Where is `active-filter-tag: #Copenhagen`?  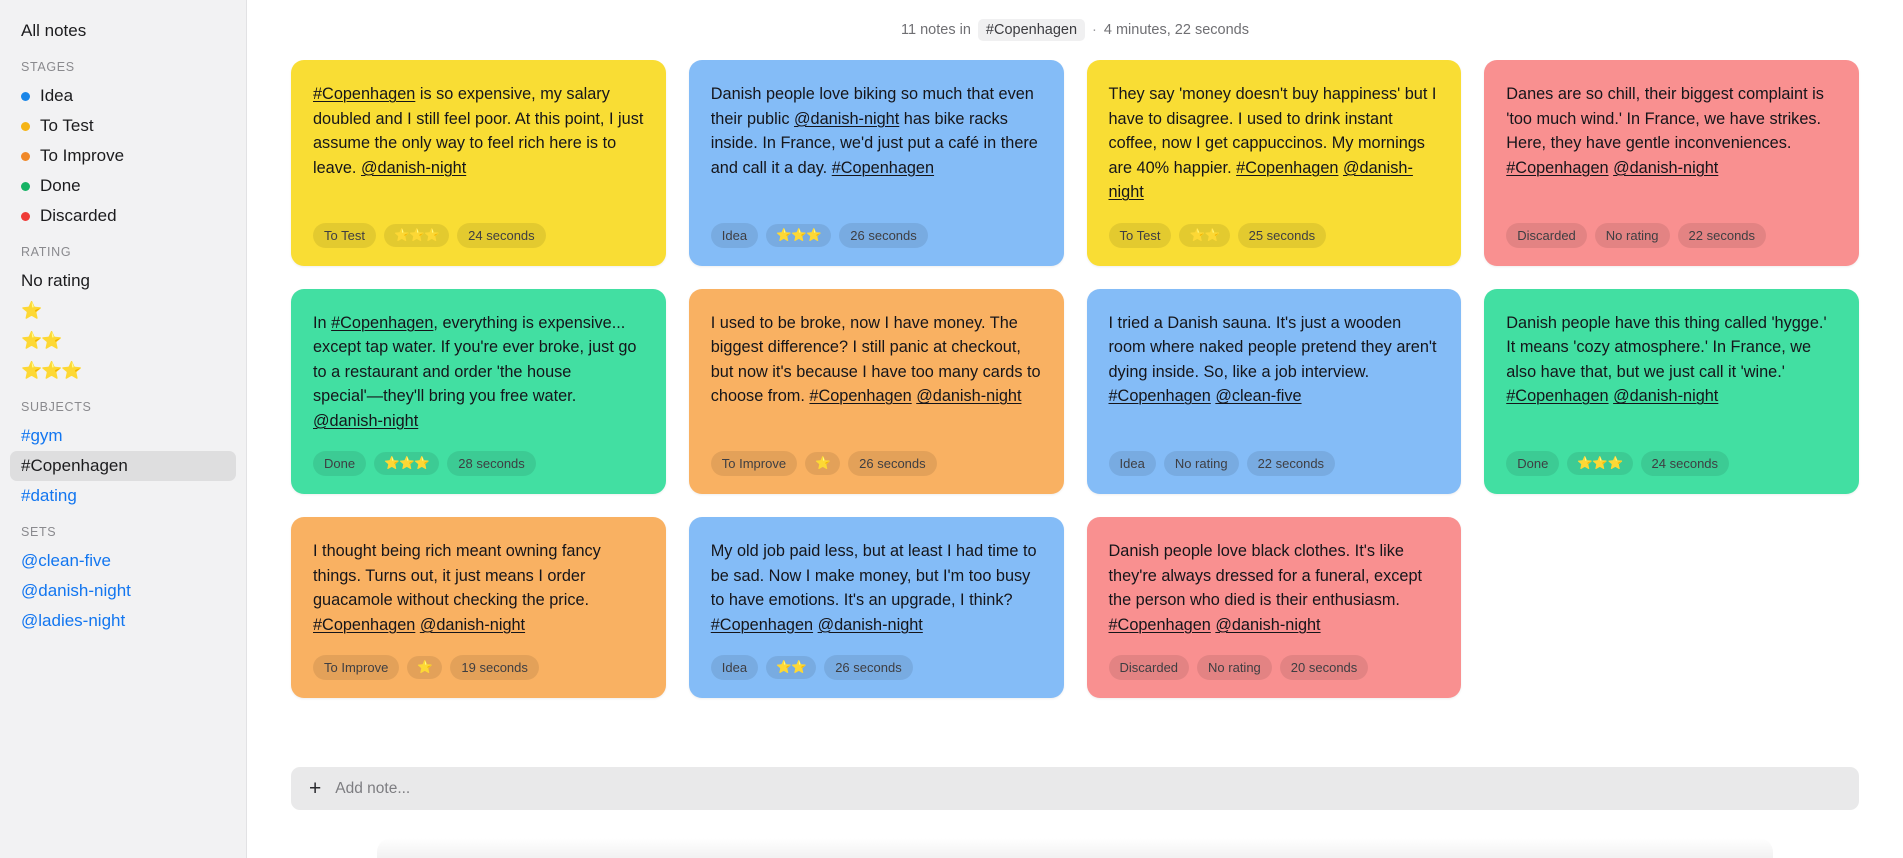 active-filter-tag: #Copenhagen is located at coordinates (1031, 30).